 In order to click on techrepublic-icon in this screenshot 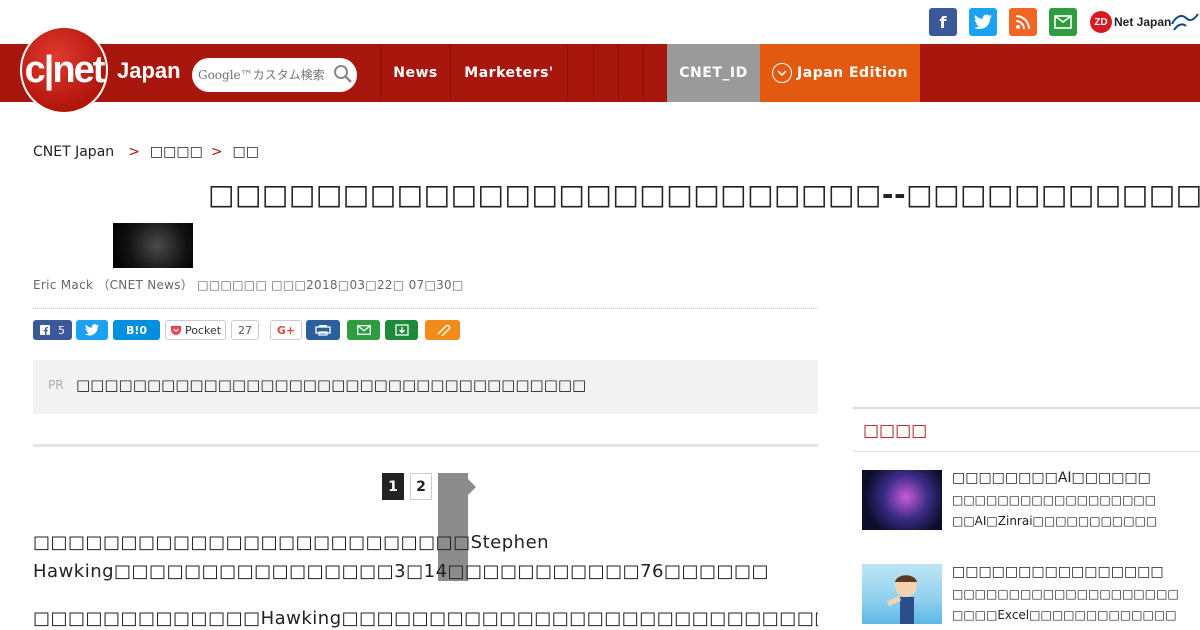, I will do `click(1185, 22)`.